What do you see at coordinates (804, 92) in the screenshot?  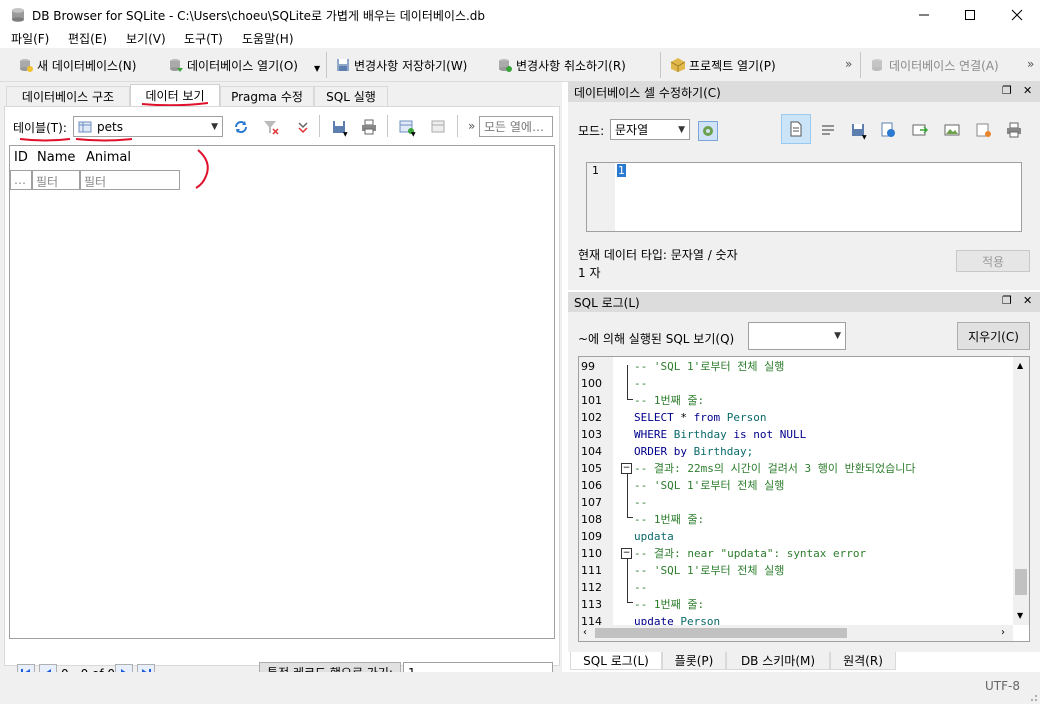 I see `cell-editor-header: 데이터베이스 셀 수정하기(C) ❐ ✕` at bounding box center [804, 92].